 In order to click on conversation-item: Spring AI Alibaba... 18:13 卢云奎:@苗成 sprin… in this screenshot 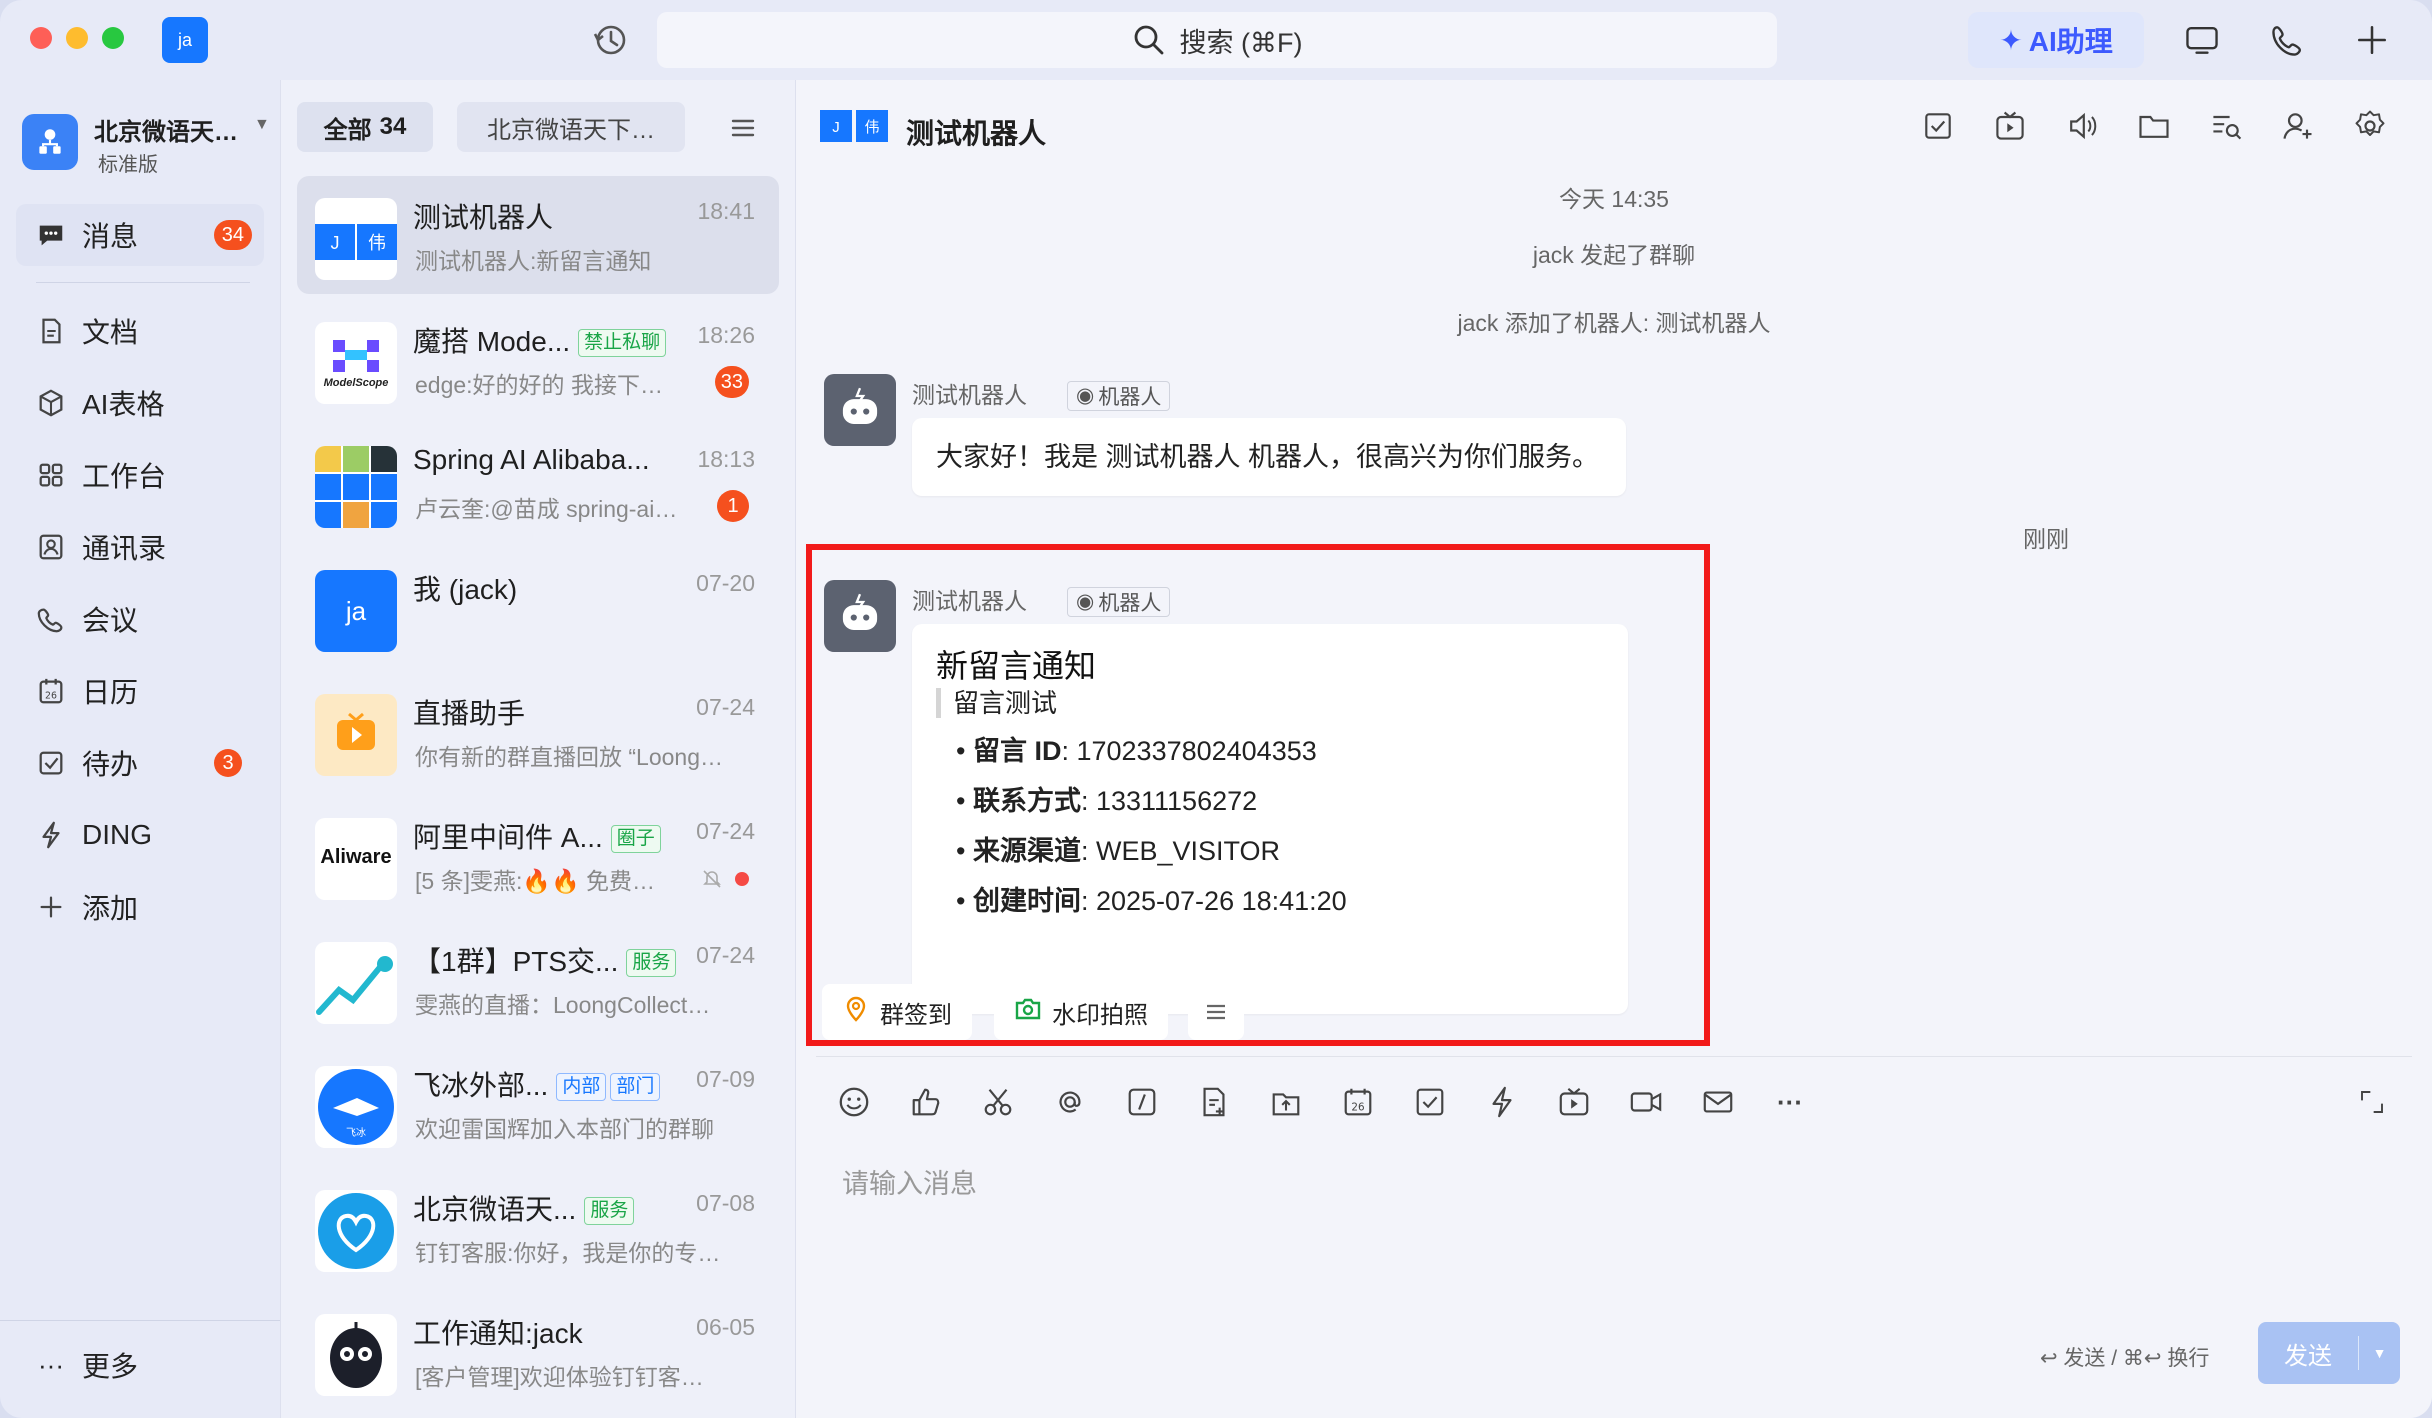, I will do `click(538, 483)`.